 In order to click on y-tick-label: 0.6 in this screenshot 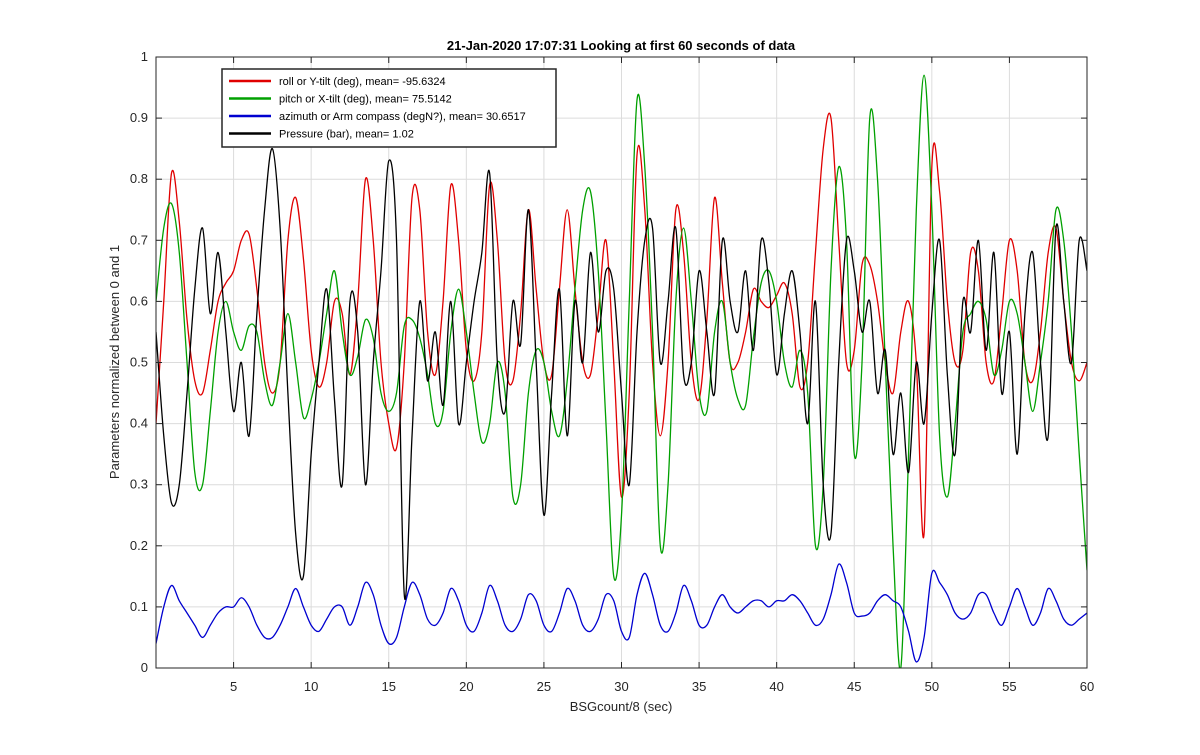, I will do `click(139, 300)`.